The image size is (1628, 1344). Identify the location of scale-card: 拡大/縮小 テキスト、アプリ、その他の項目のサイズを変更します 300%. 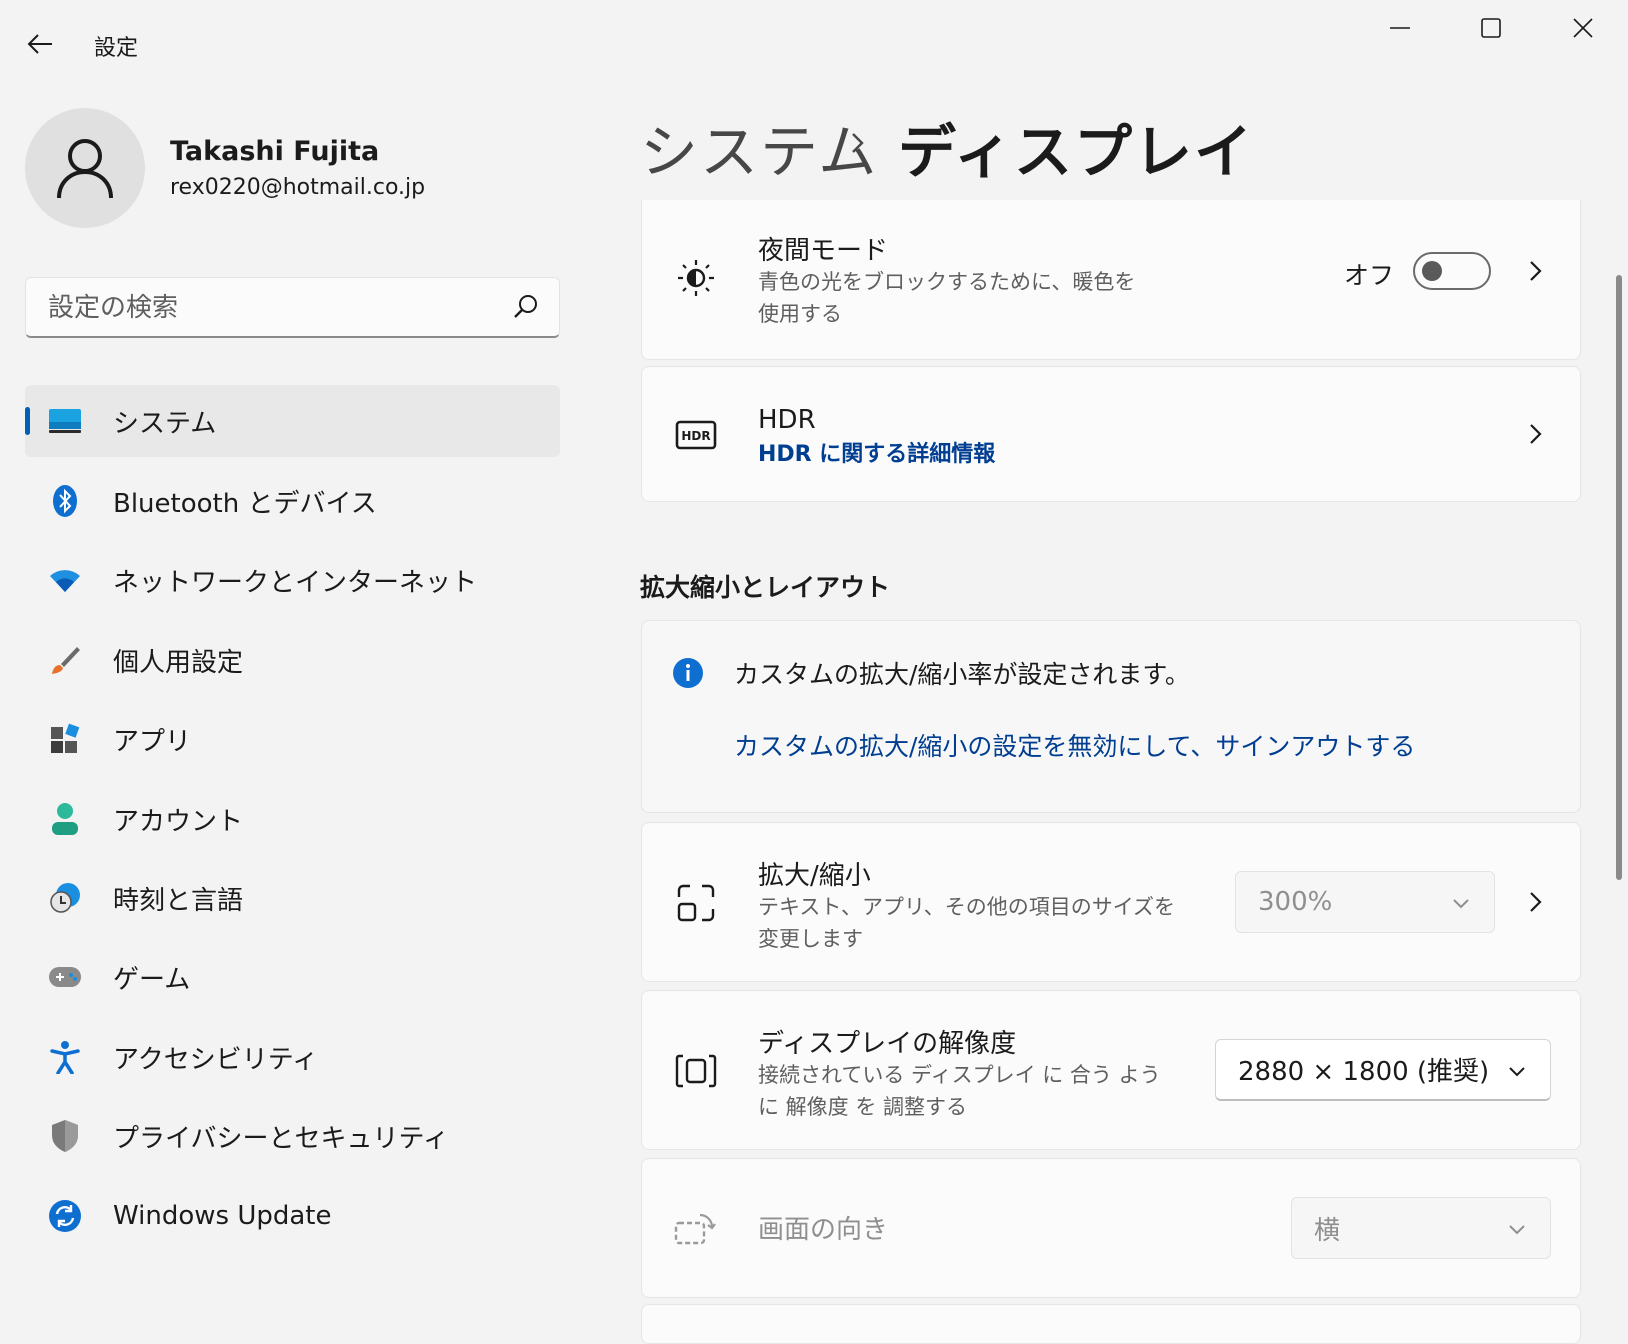
(1111, 902).